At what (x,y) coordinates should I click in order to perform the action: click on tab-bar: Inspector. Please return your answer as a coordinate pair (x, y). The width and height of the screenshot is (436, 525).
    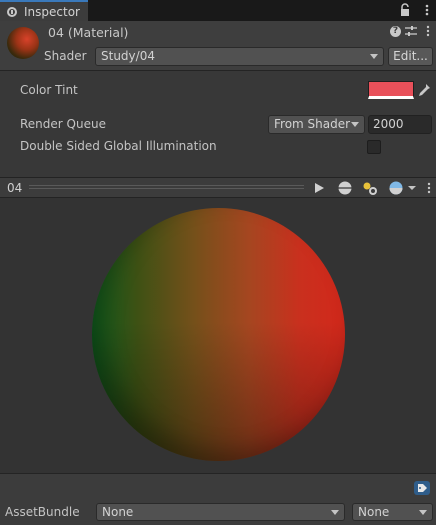
    Looking at the image, I should click on (218, 10).